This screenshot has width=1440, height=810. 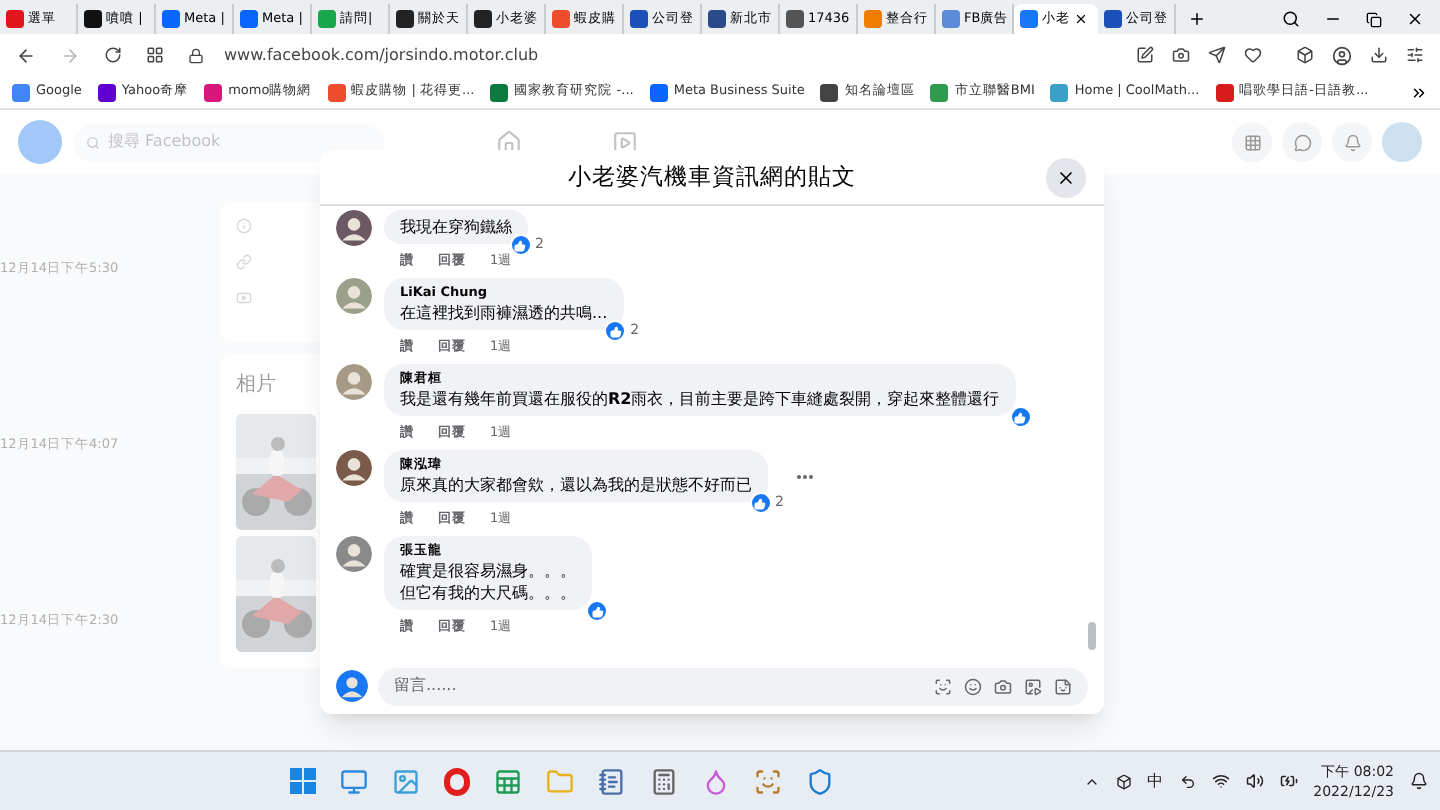 What do you see at coordinates (302, 781) in the screenshot?
I see `start-icon` at bounding box center [302, 781].